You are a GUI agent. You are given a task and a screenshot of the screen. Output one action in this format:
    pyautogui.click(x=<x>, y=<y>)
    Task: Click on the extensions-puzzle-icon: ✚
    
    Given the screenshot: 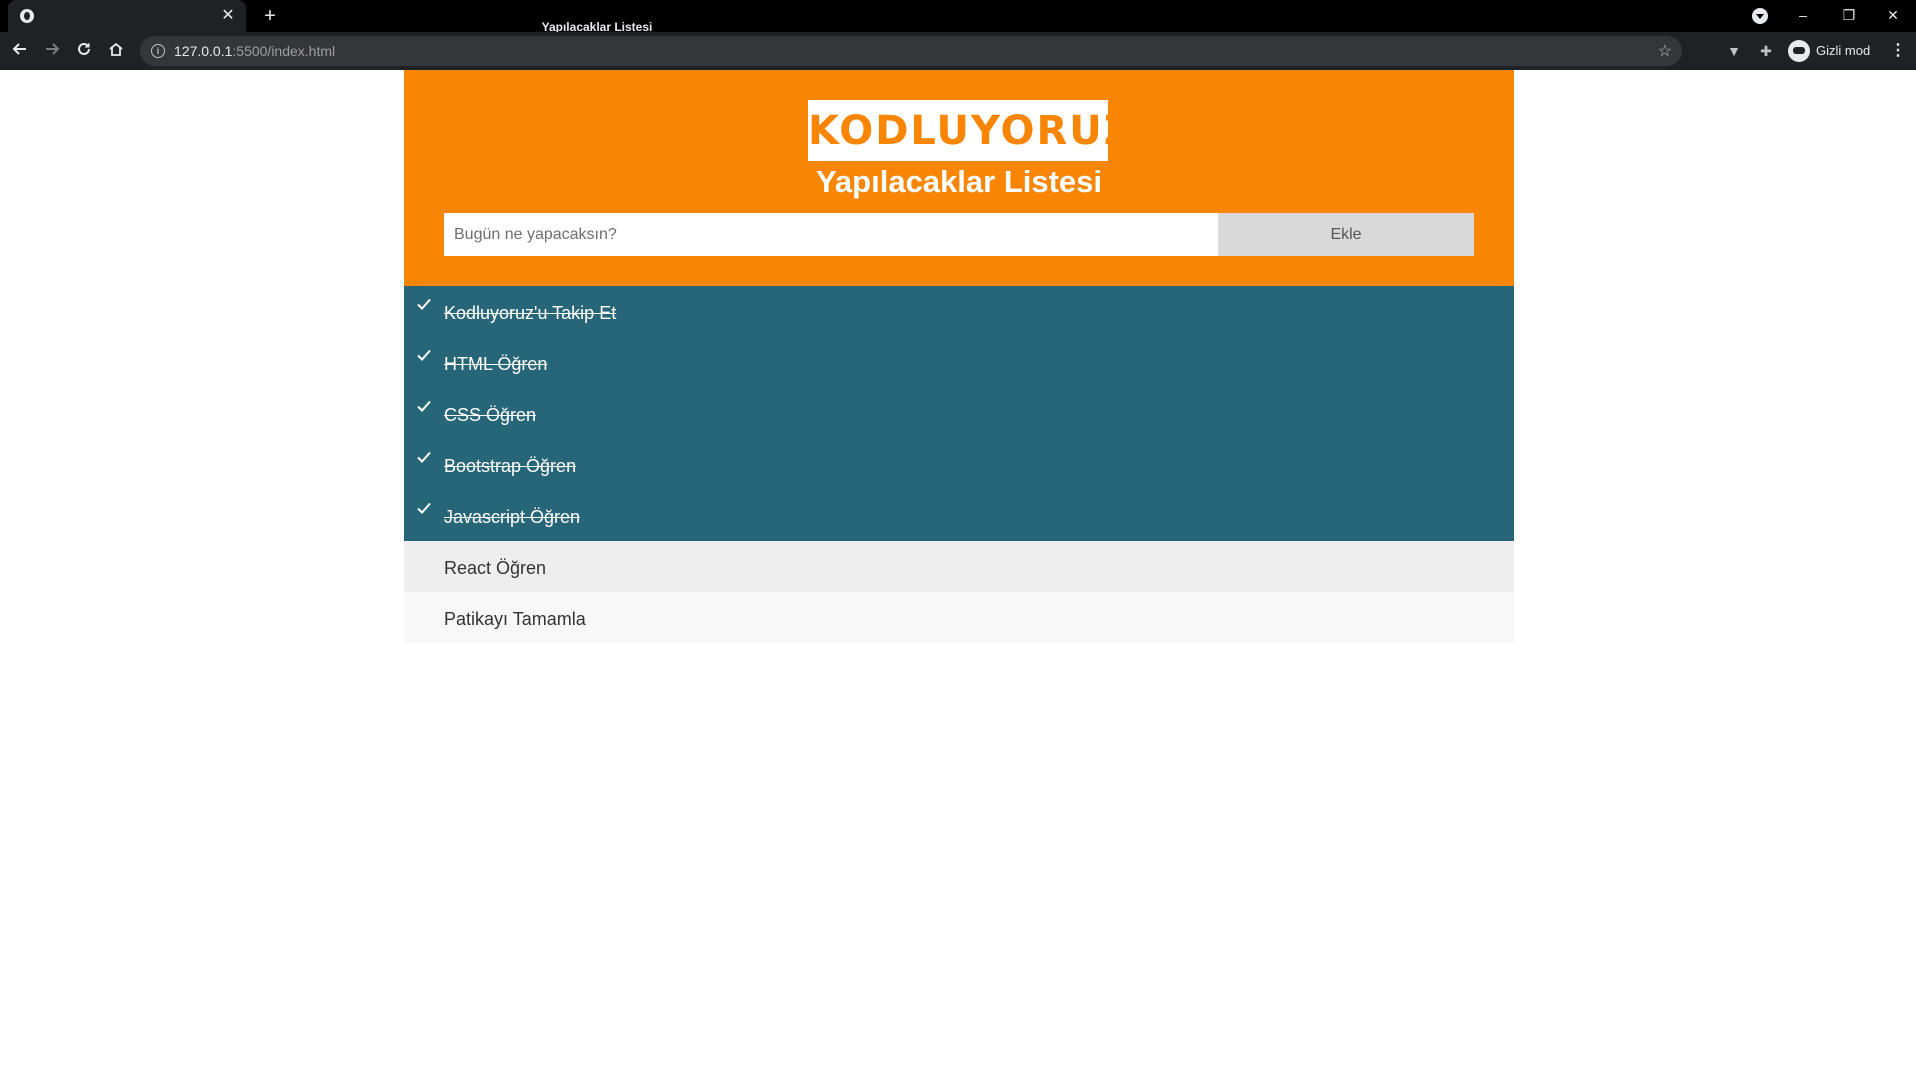 What is the action you would take?
    pyautogui.click(x=1766, y=51)
    